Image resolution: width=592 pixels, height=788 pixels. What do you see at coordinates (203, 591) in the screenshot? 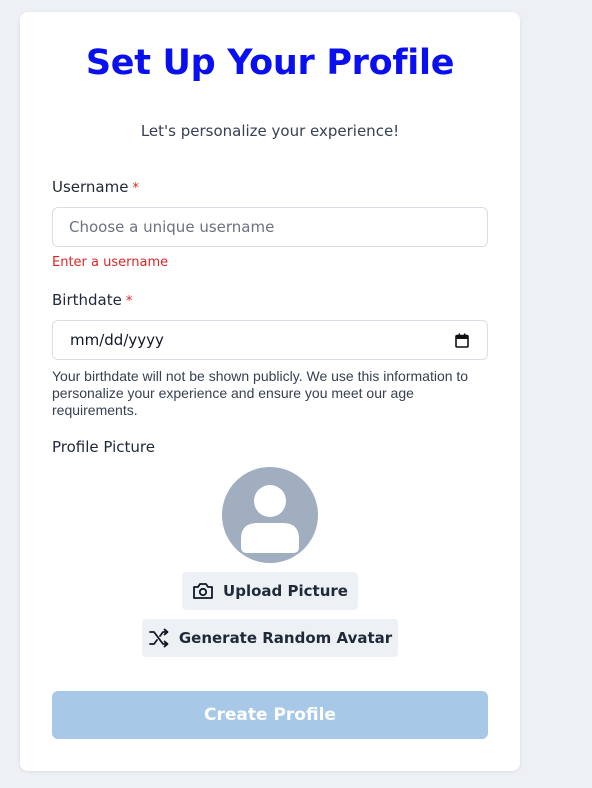
I see `camera-icon` at bounding box center [203, 591].